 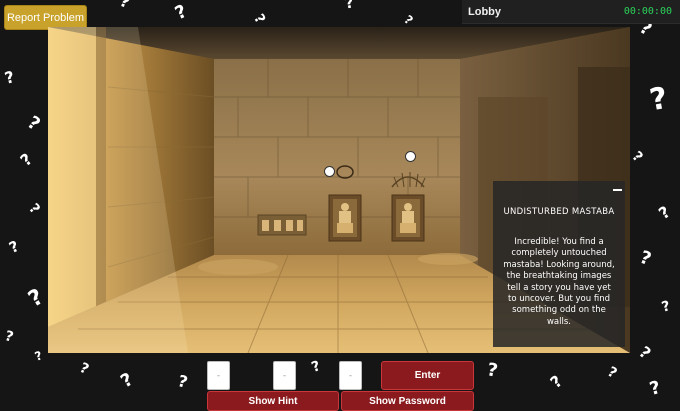 What do you see at coordinates (427, 375) in the screenshot?
I see `enter-button: Enter` at bounding box center [427, 375].